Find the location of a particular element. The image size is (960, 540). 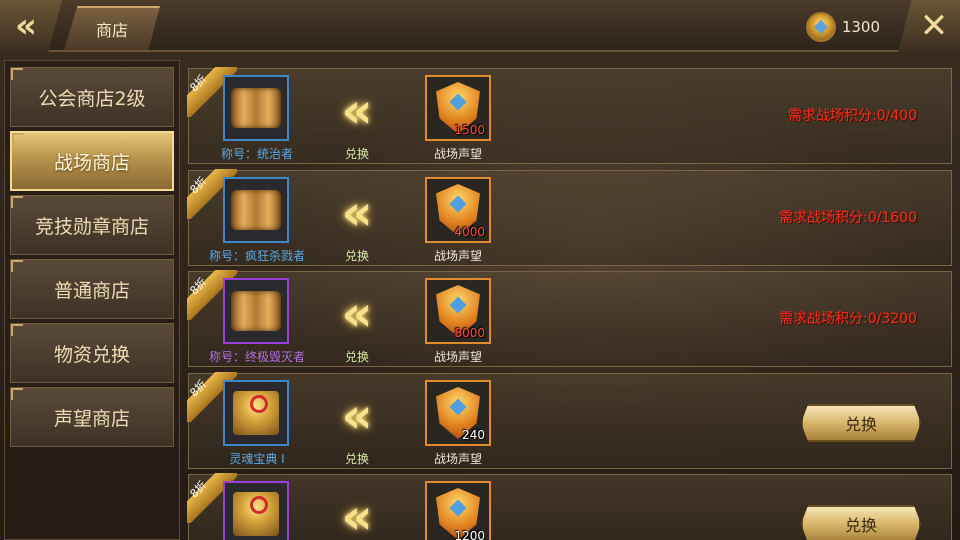

sidebar-item-normal-shop: 普通商店 is located at coordinates (92, 289).